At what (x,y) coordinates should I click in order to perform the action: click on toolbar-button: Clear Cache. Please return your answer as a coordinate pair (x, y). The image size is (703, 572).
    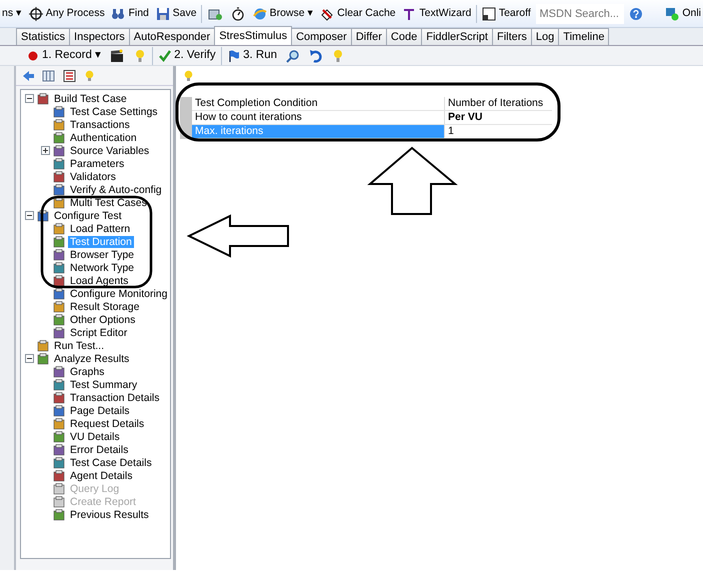
    Looking at the image, I should click on (358, 14).